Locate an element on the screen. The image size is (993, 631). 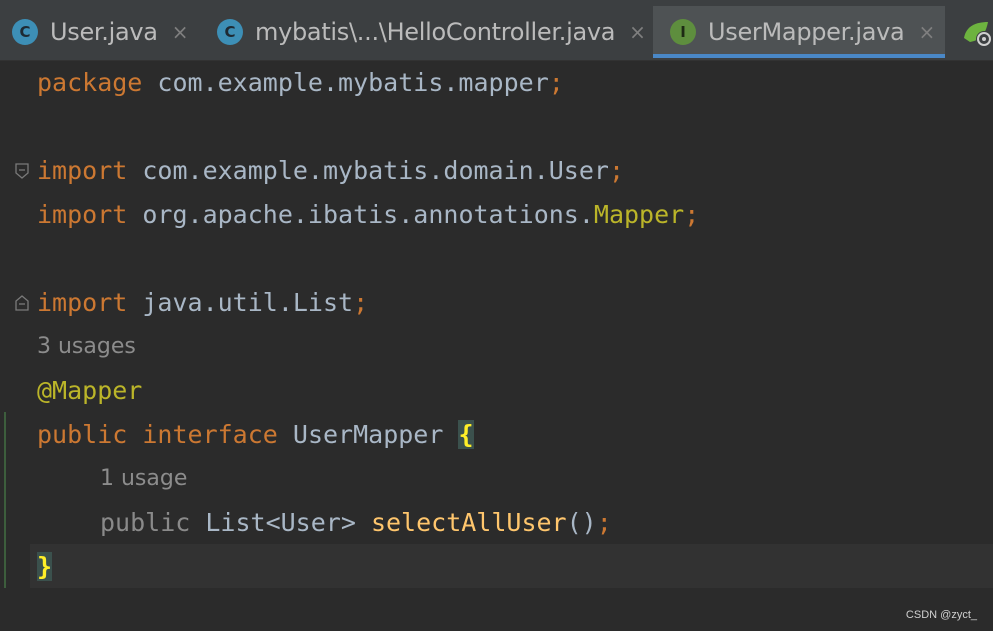
tab-hello-controller-java: C mybatis\...\HelloController.java × is located at coordinates (431, 32).